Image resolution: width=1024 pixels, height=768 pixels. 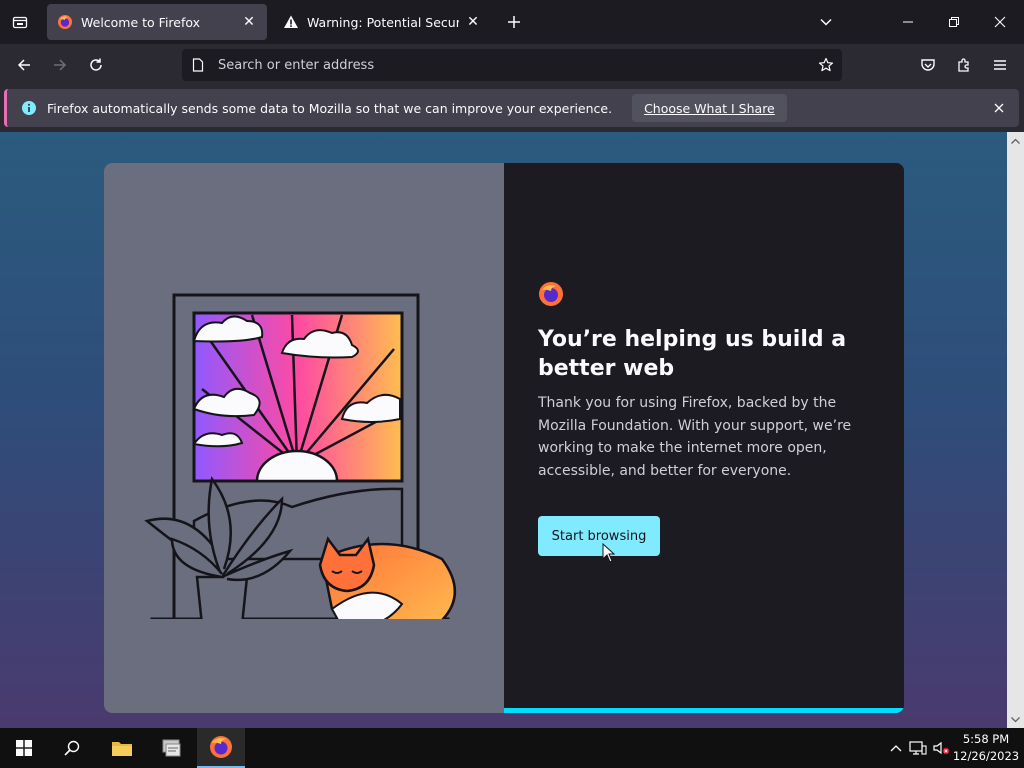 I want to click on url-bar, so click(x=512, y=65).